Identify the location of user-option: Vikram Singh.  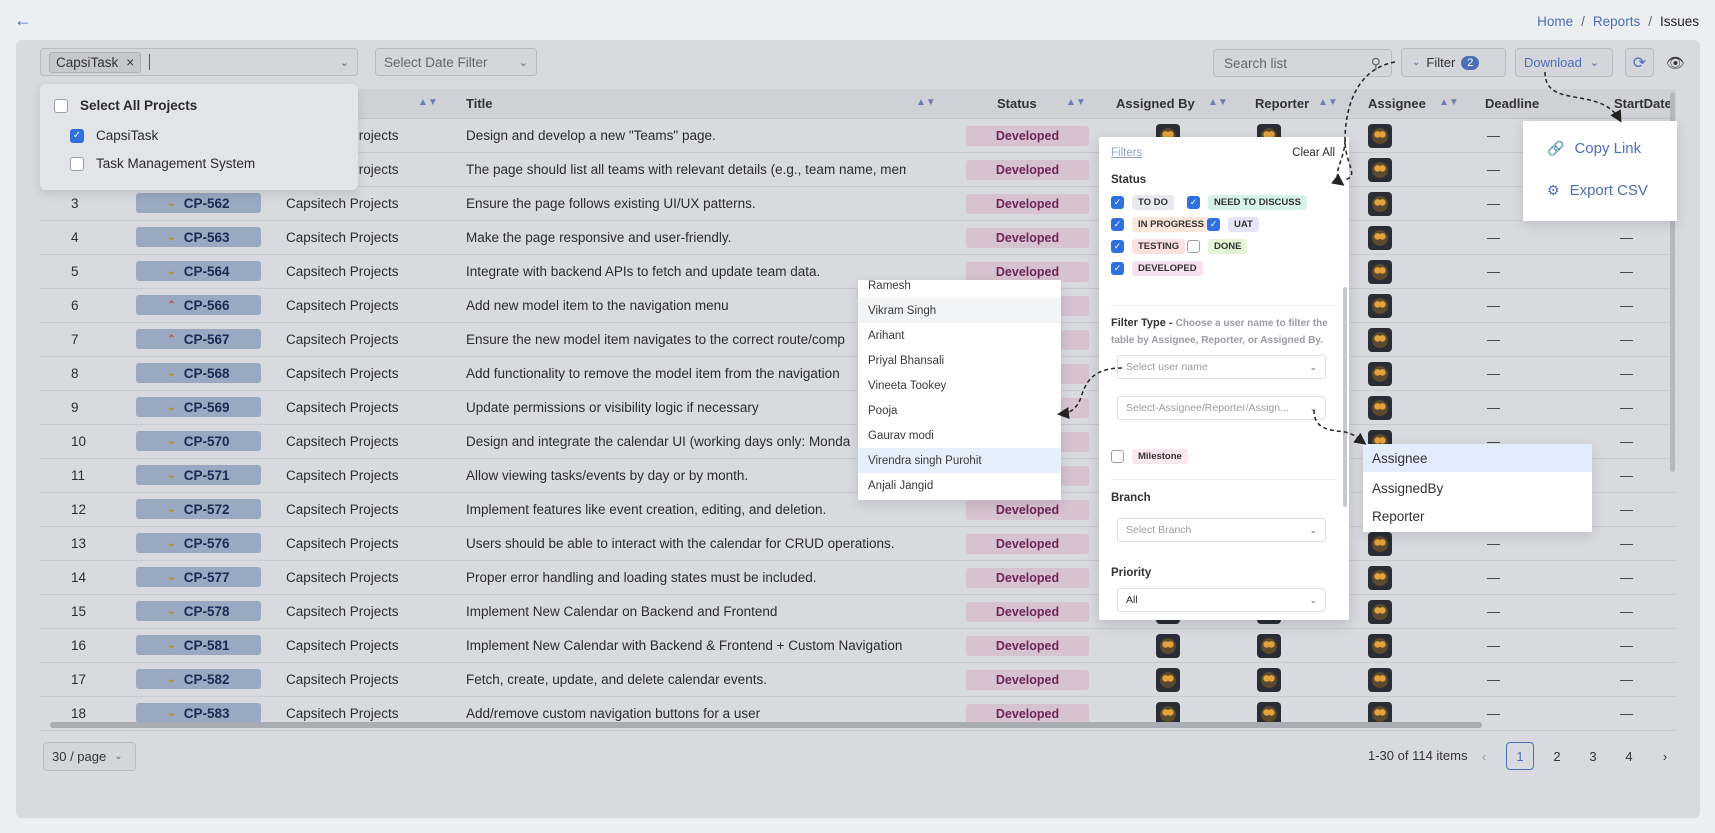
(959, 310).